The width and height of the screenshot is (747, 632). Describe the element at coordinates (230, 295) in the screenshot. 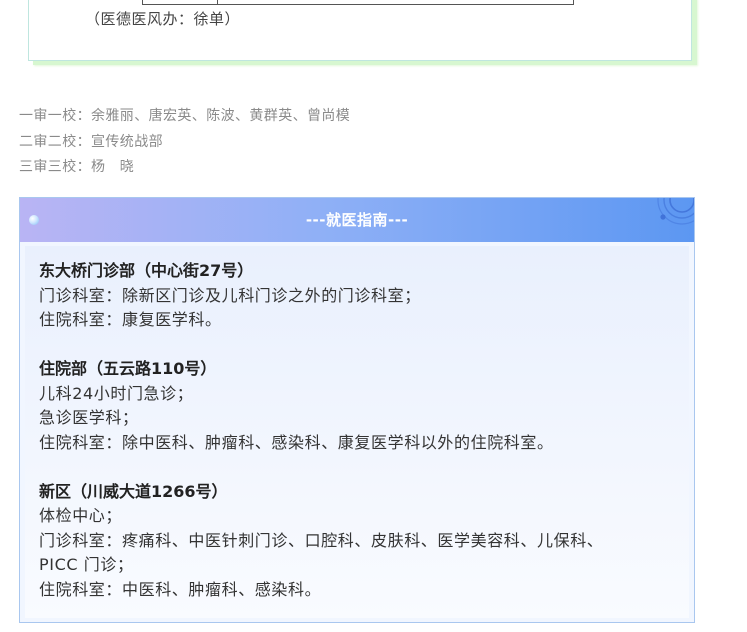

I see `section-line: 门诊科室：除新区门诊及儿科门诊之外的门诊科室；` at that location.